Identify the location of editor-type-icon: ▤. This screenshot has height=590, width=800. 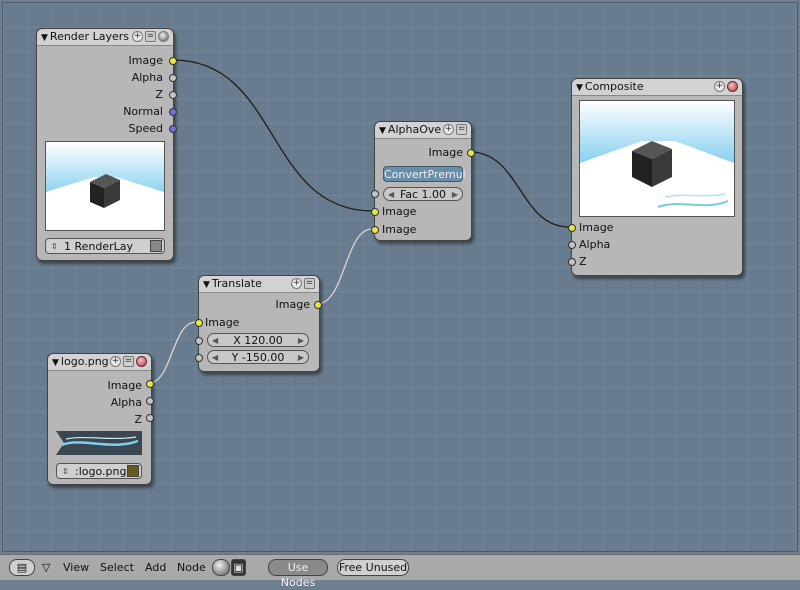
(22, 567).